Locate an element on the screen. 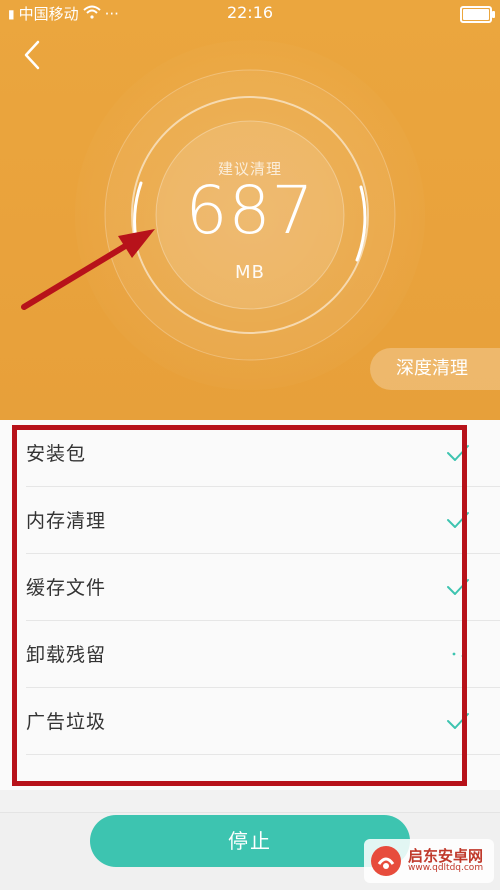 The image size is (500, 890). list-item: 内存清理 is located at coordinates (250, 520).